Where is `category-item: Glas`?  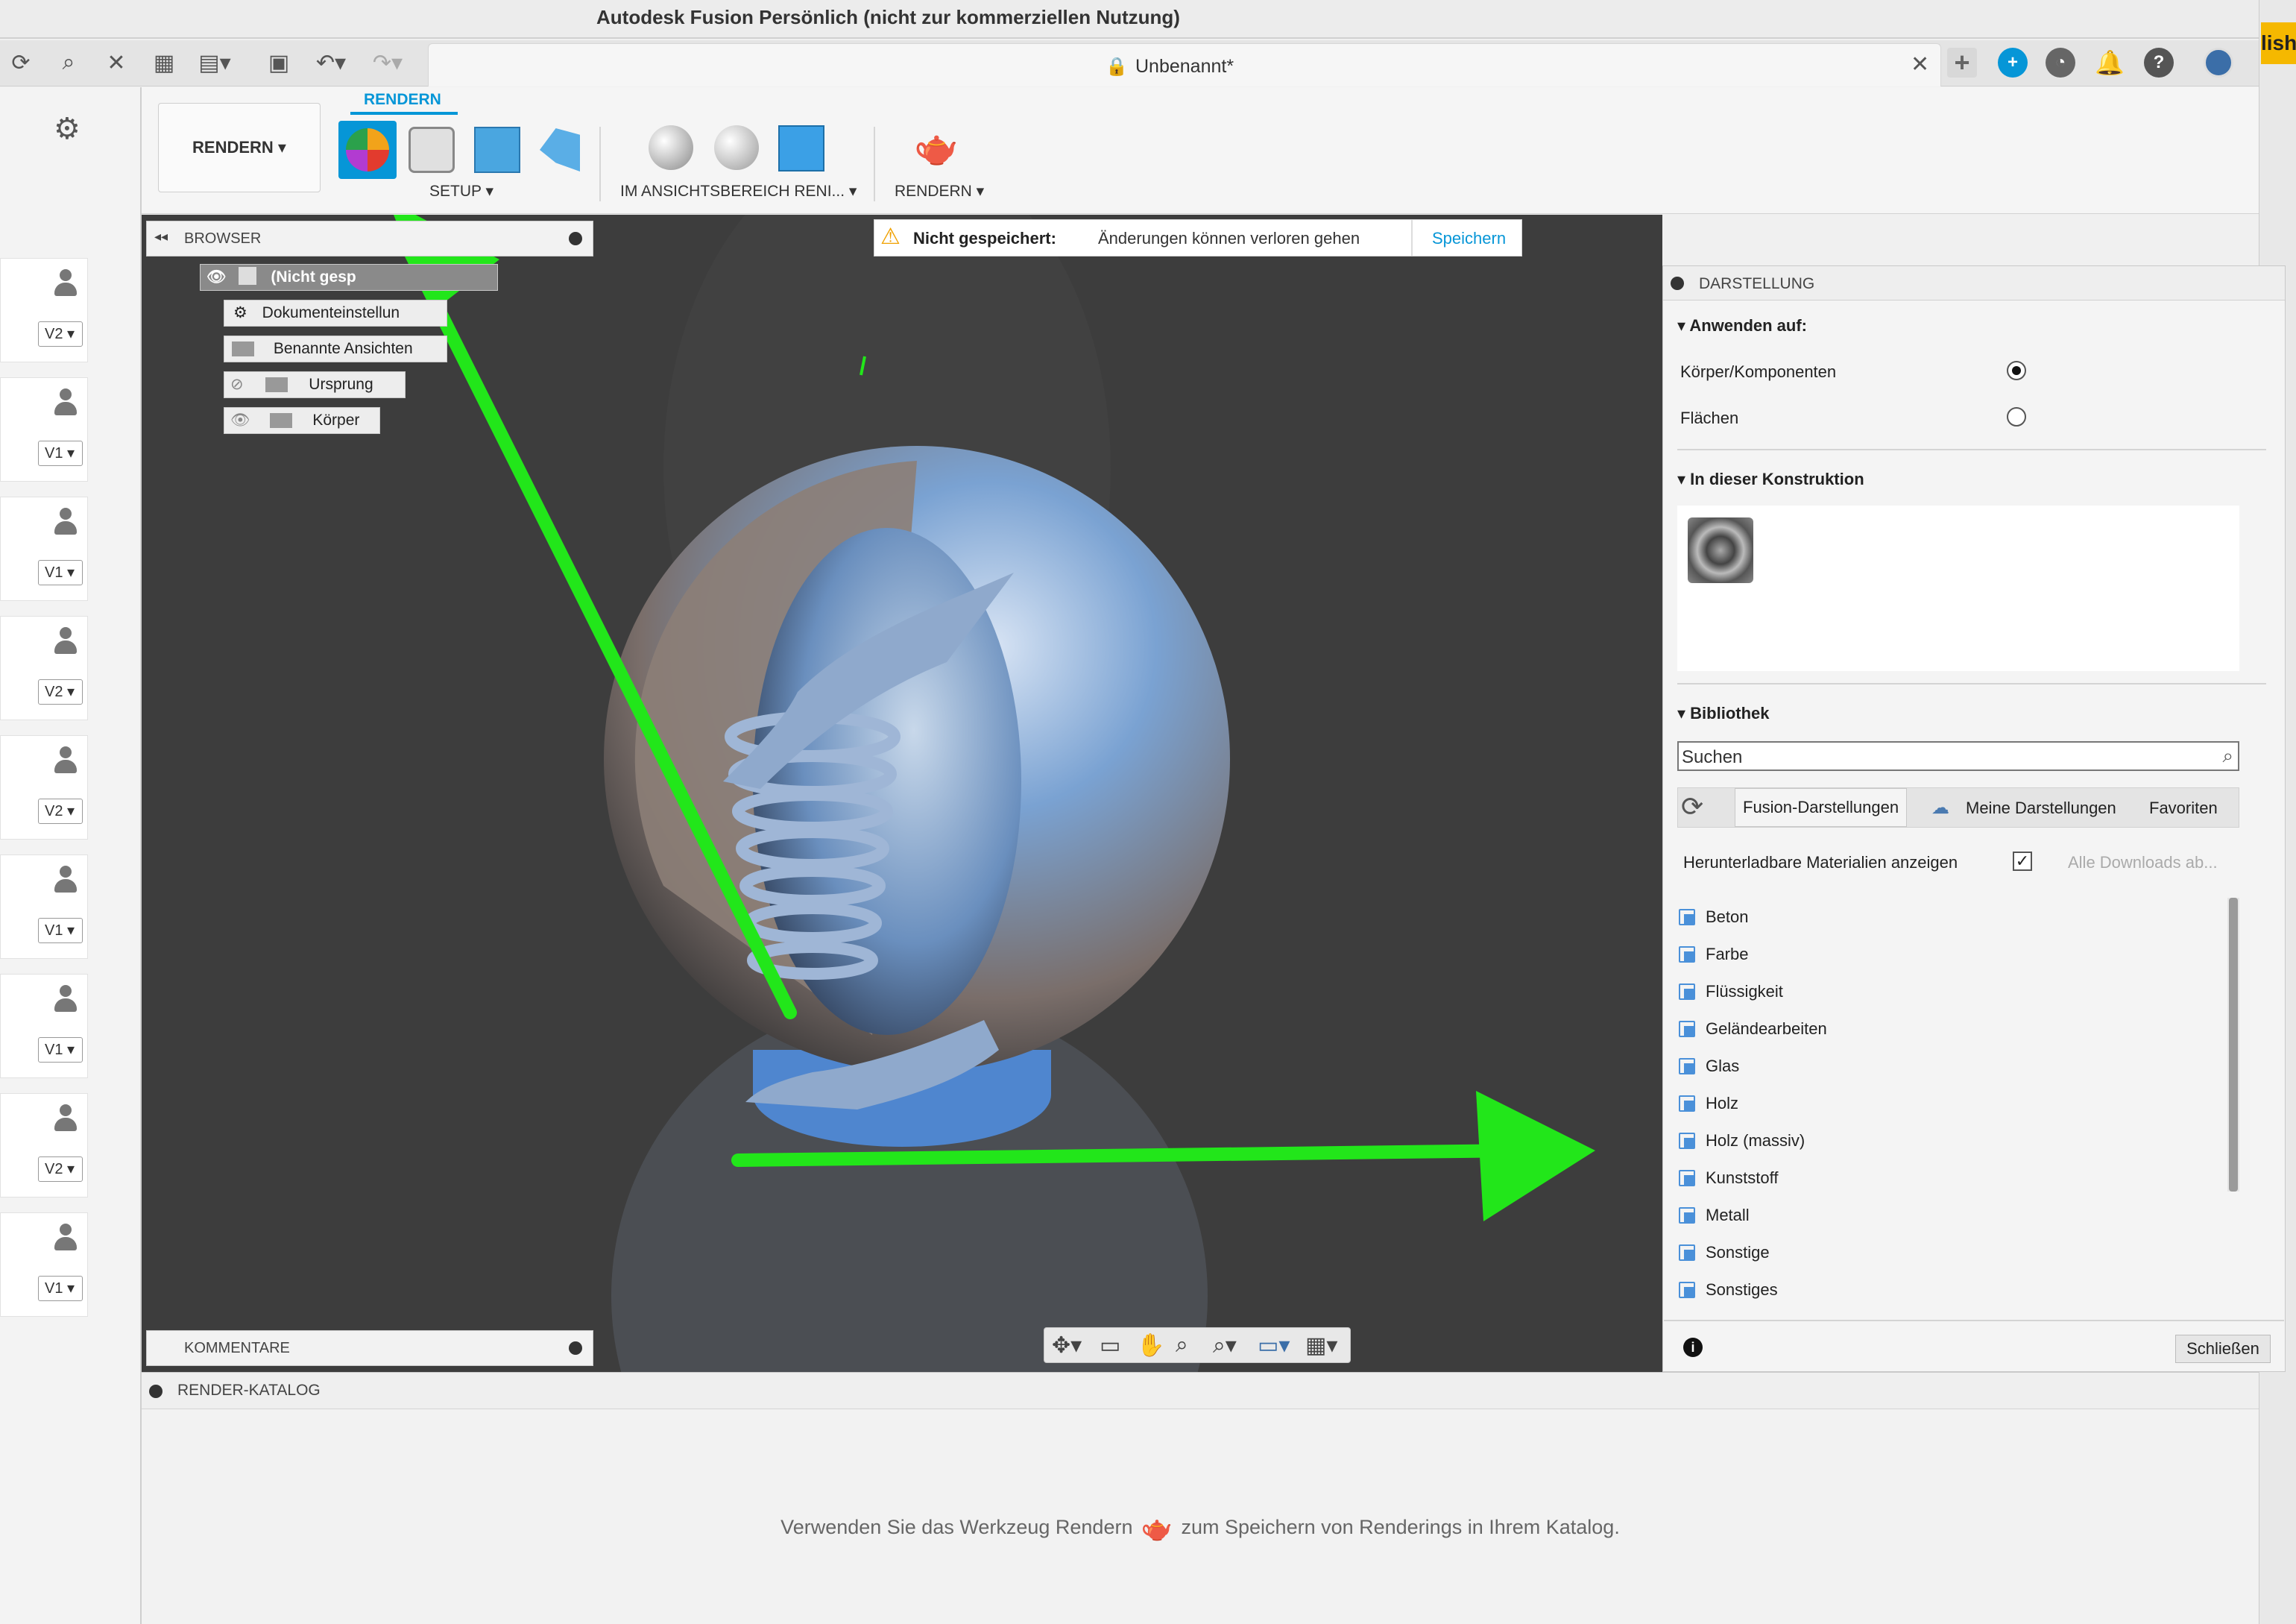
category-item: Glas is located at coordinates (1709, 1066).